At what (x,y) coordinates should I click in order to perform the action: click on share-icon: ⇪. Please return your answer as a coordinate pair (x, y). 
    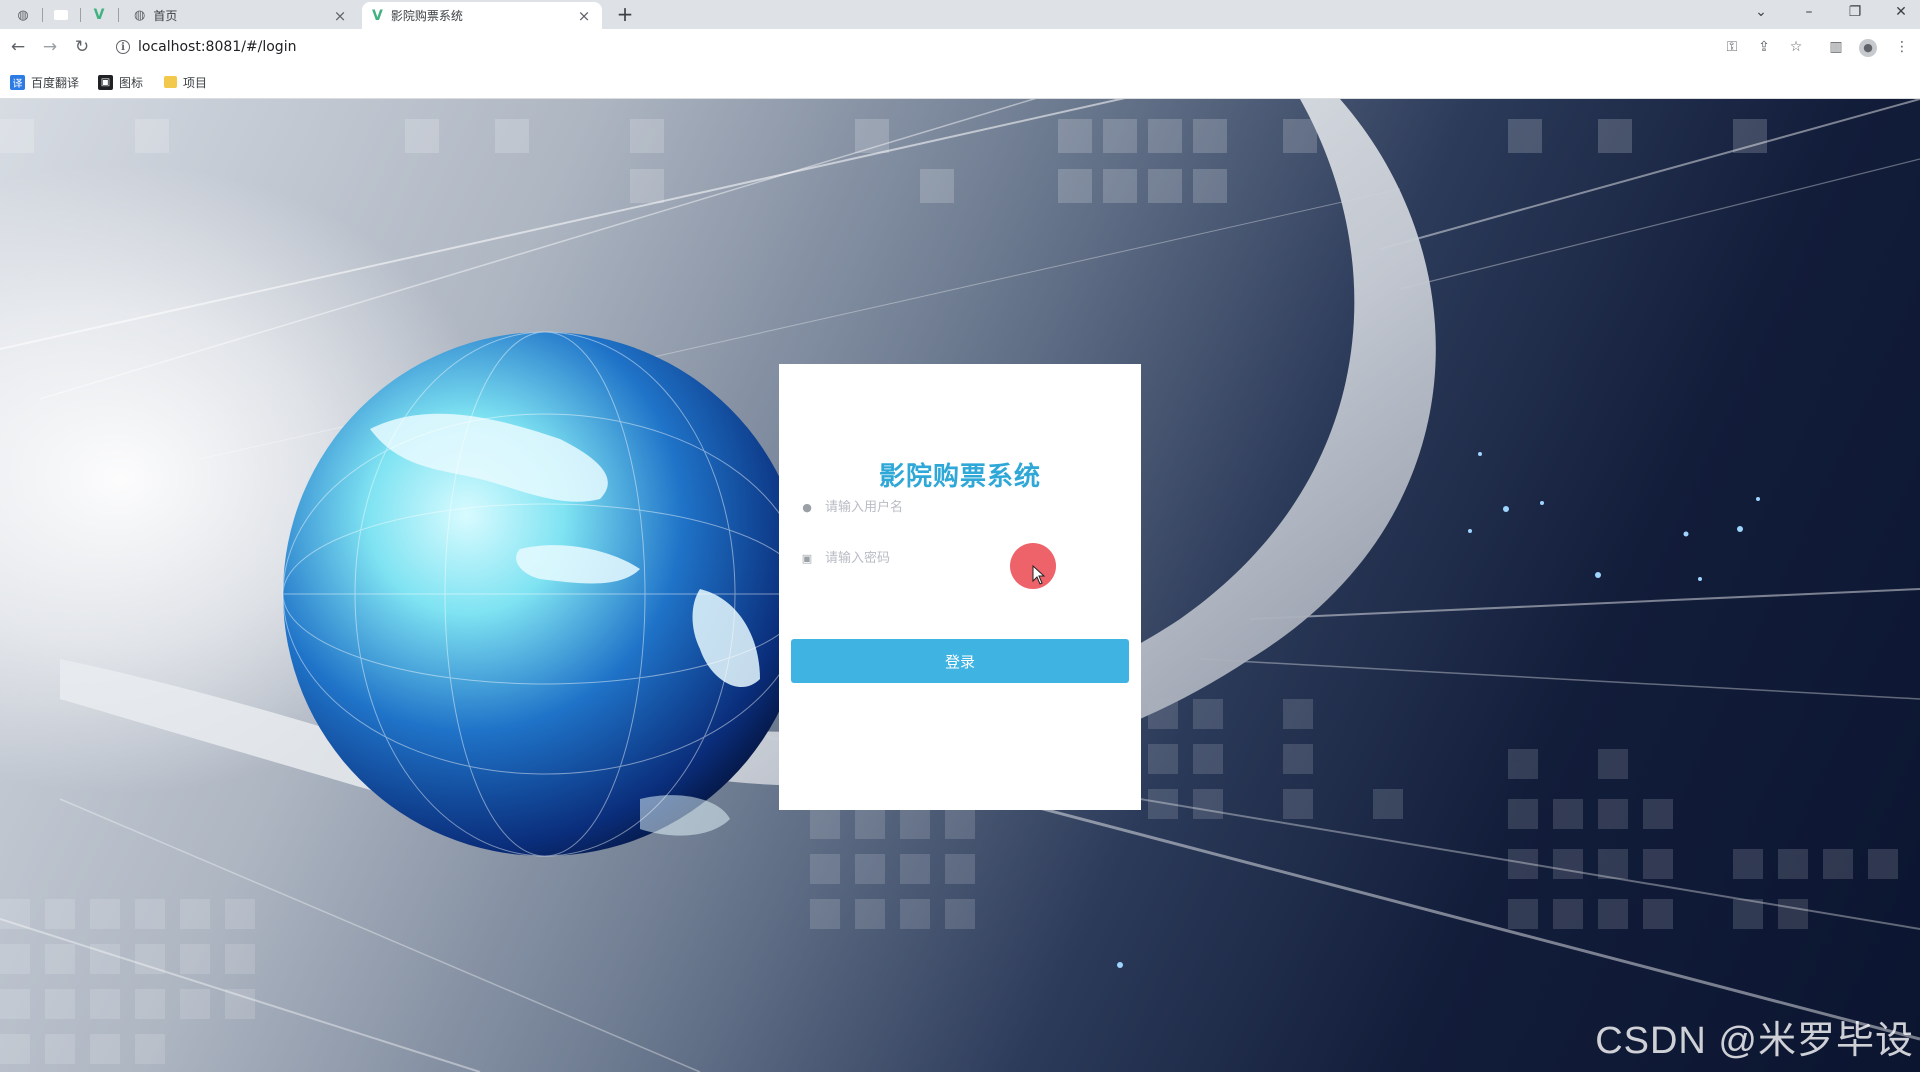
    Looking at the image, I should click on (1764, 47).